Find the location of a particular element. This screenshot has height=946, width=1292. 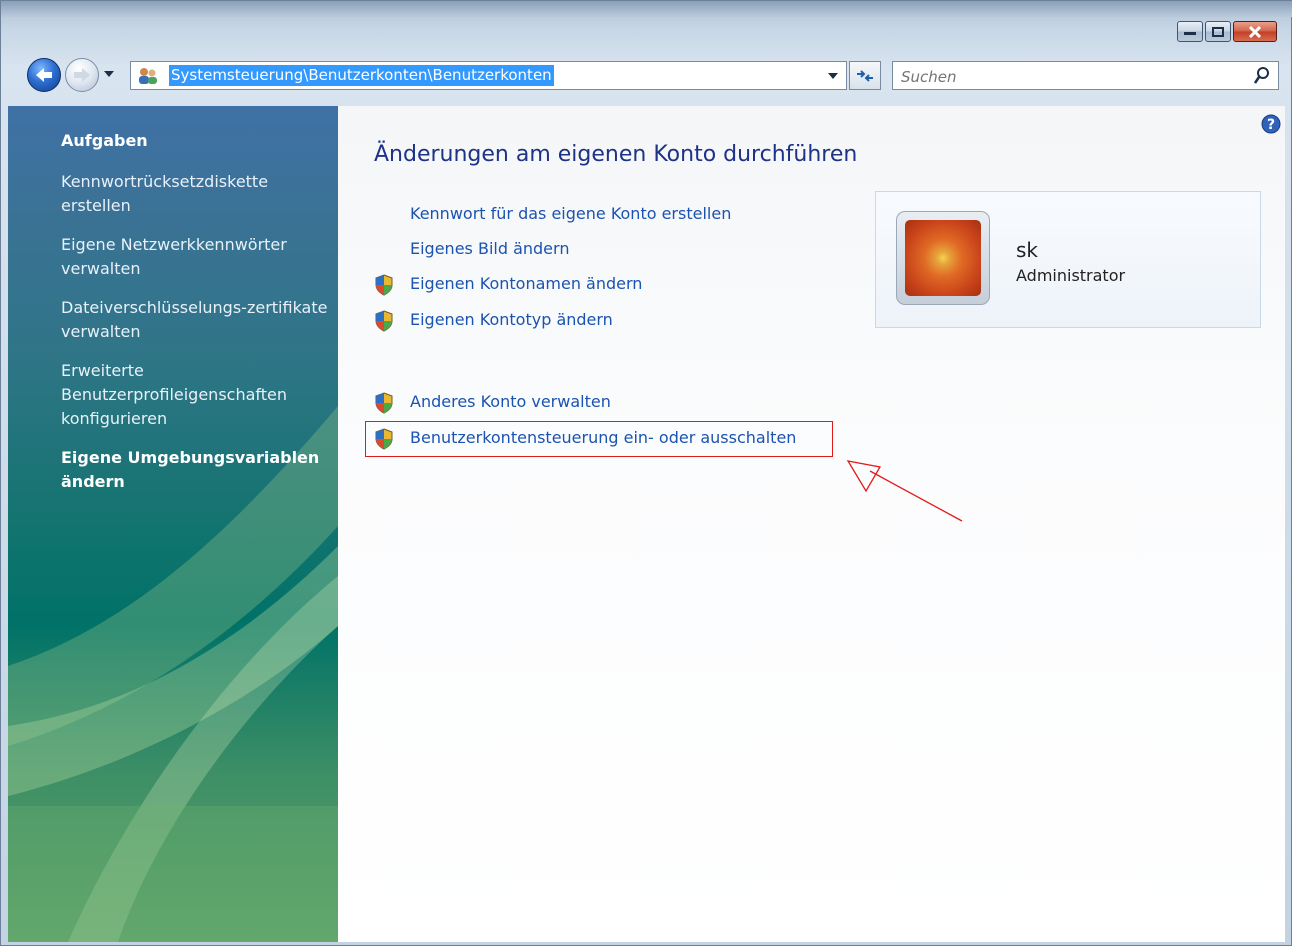

sidebar-item-password-reset-disk: Kennwortrücksetzdiskette erstellen is located at coordinates (196, 194).